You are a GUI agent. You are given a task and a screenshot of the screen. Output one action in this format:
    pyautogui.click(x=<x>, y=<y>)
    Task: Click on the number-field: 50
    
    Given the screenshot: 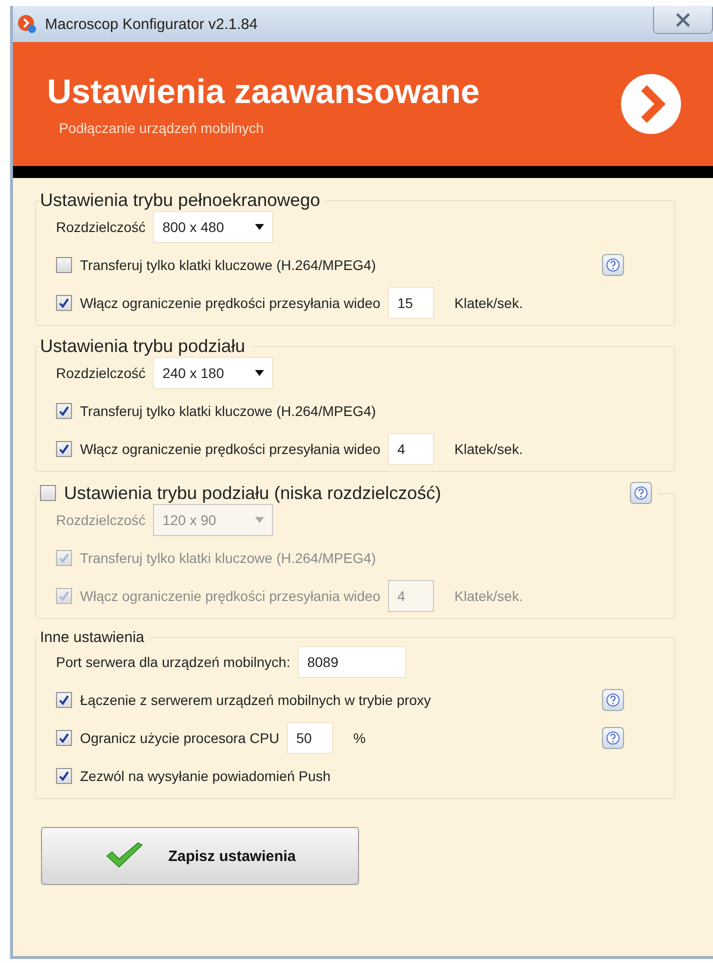 What is the action you would take?
    pyautogui.click(x=310, y=738)
    